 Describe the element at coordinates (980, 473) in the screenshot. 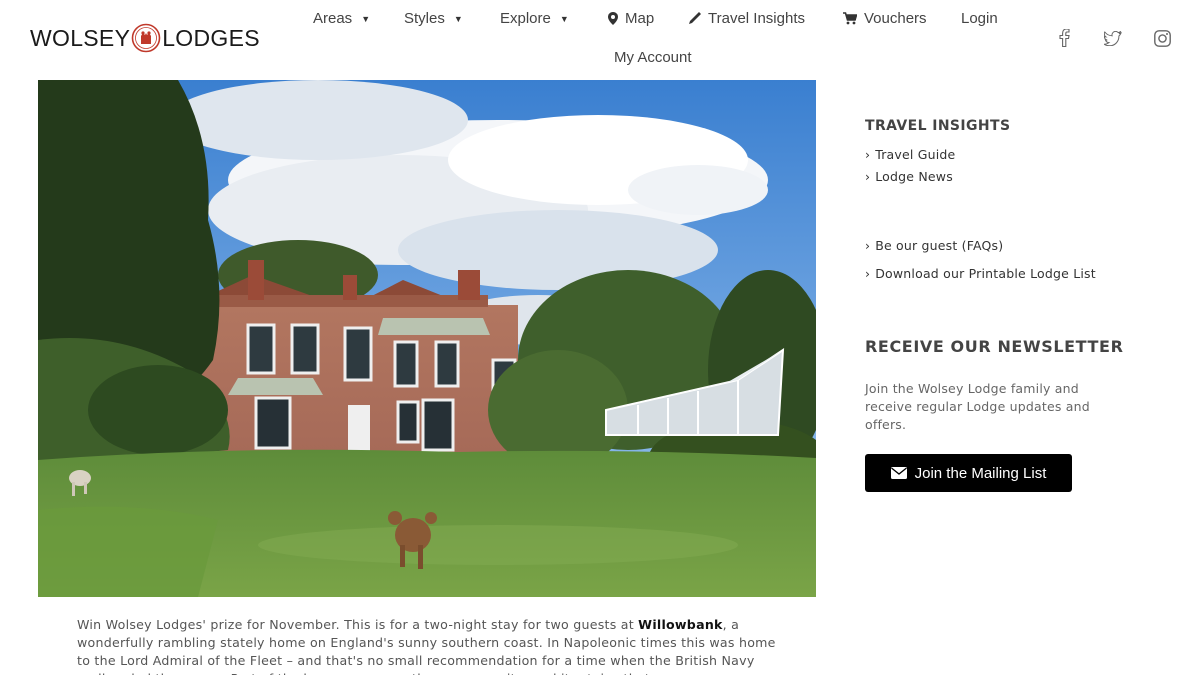

I see `join-mailing-list-label: Join the Mailing List` at that location.